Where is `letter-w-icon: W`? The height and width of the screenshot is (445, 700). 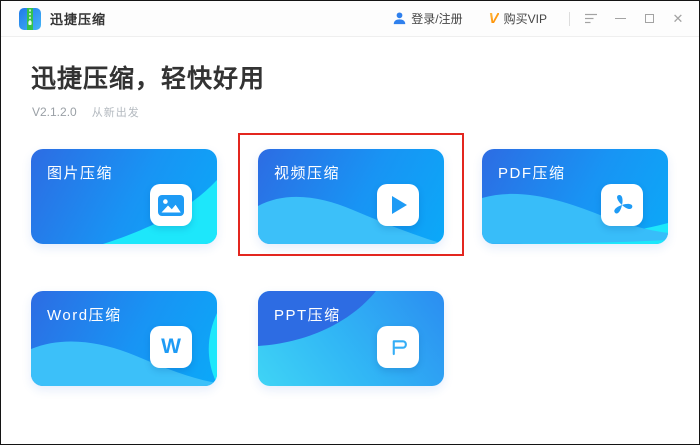
letter-w-icon: W is located at coordinates (171, 347).